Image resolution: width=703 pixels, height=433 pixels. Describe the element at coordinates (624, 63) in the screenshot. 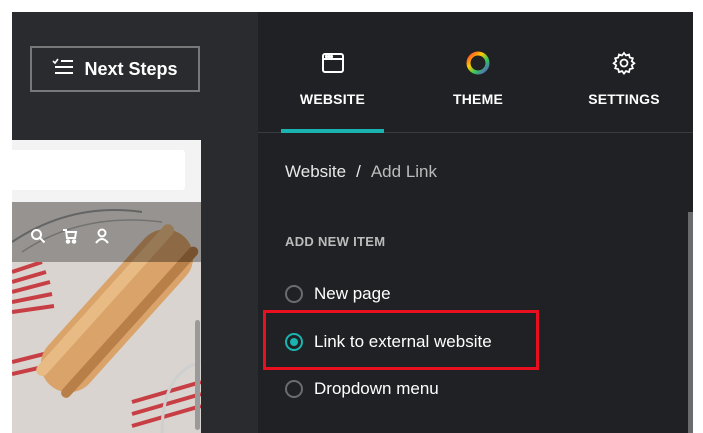

I see `gear-icon` at that location.